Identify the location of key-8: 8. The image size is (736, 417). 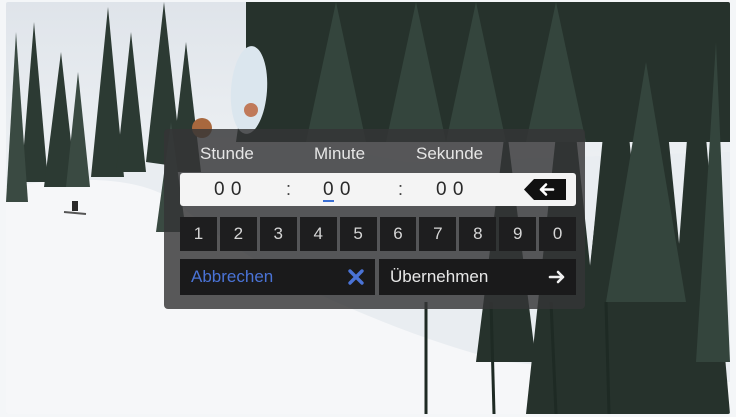
(478, 234).